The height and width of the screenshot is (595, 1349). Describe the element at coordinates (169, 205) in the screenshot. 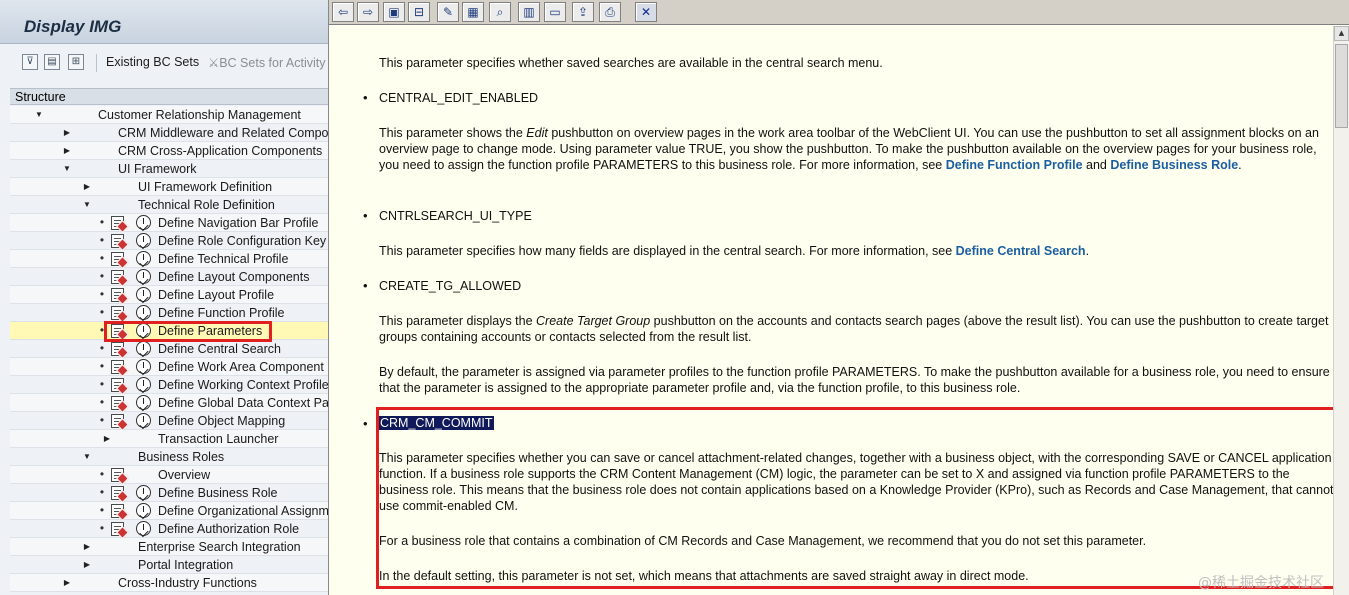

I see `tree-node: ▼ Technical Role Definition` at that location.